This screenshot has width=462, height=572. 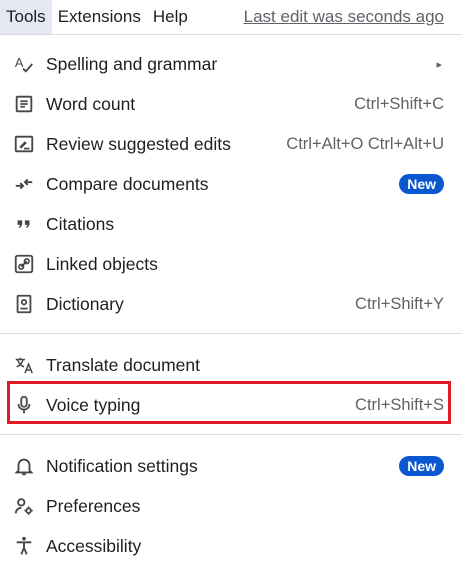 I want to click on compare-icon, so click(x=24, y=184).